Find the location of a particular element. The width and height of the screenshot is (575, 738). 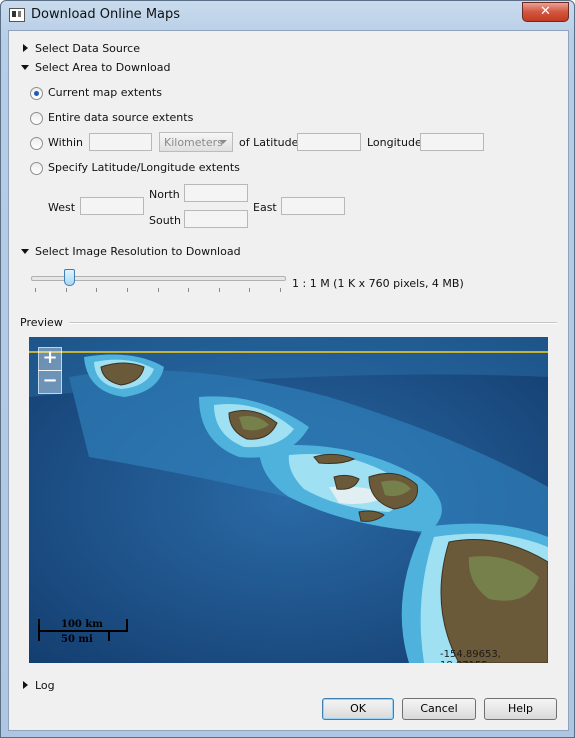

app-icon is located at coordinates (17, 15).